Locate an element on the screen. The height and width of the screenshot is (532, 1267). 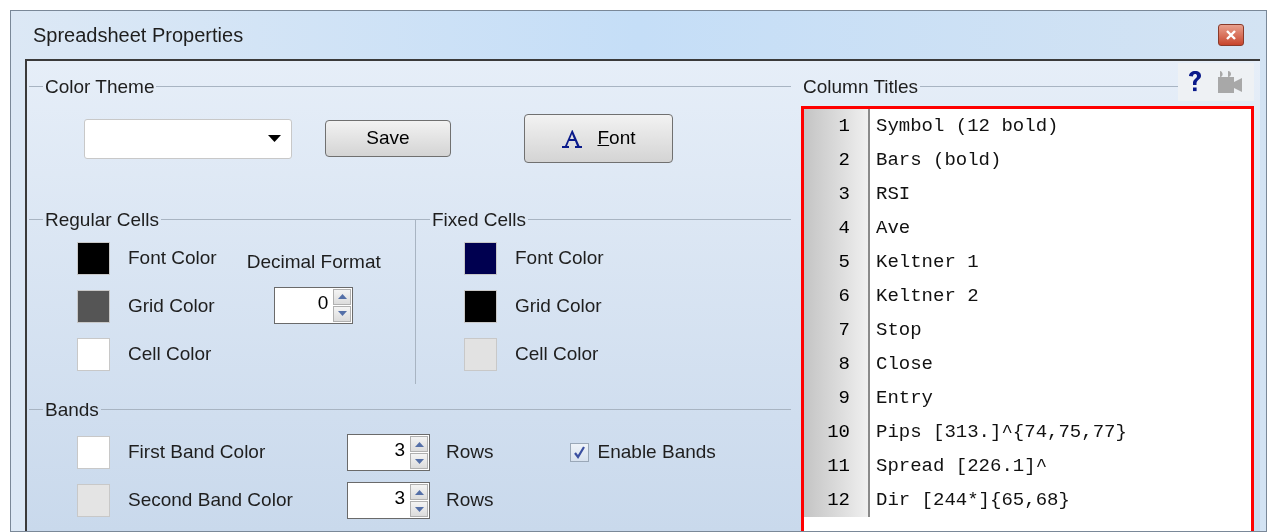
group-label: Column Titles is located at coordinates (861, 86).